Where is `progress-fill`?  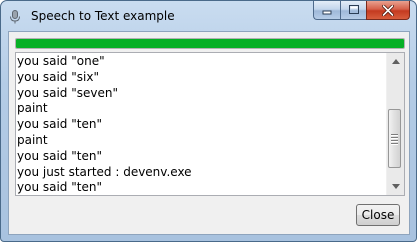 progress-fill is located at coordinates (210, 43).